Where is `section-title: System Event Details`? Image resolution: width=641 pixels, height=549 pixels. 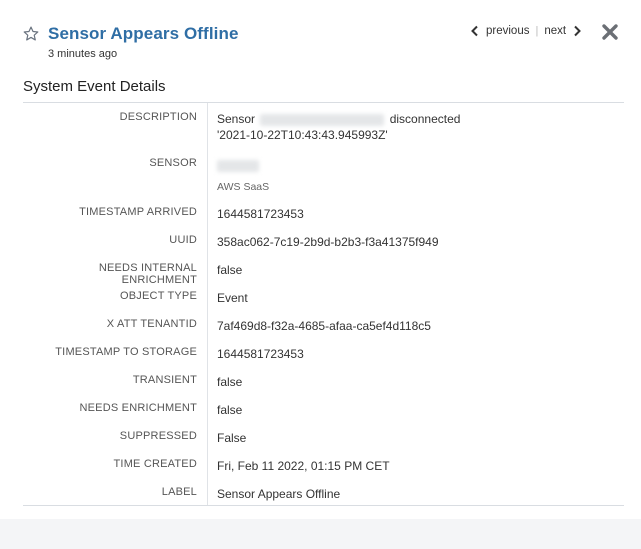 section-title: System Event Details is located at coordinates (94, 86).